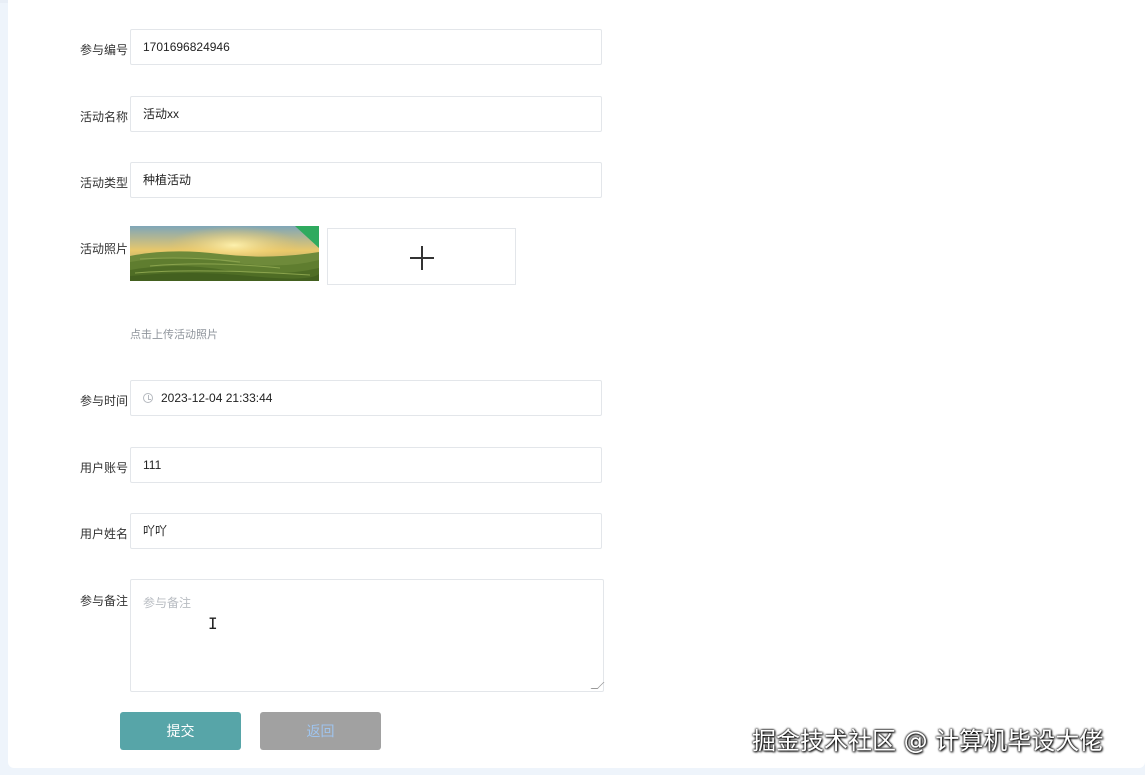 Image resolution: width=1145 pixels, height=775 pixels. Describe the element at coordinates (597, 685) in the screenshot. I see `resize-handle-icon` at that location.